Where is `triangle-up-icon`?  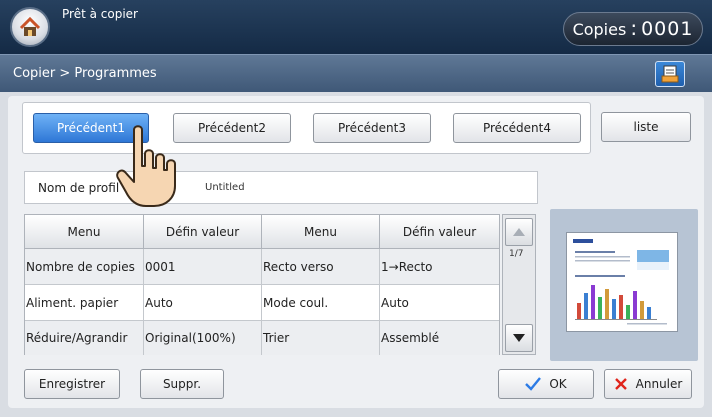
triangle-up-icon is located at coordinates (519, 232).